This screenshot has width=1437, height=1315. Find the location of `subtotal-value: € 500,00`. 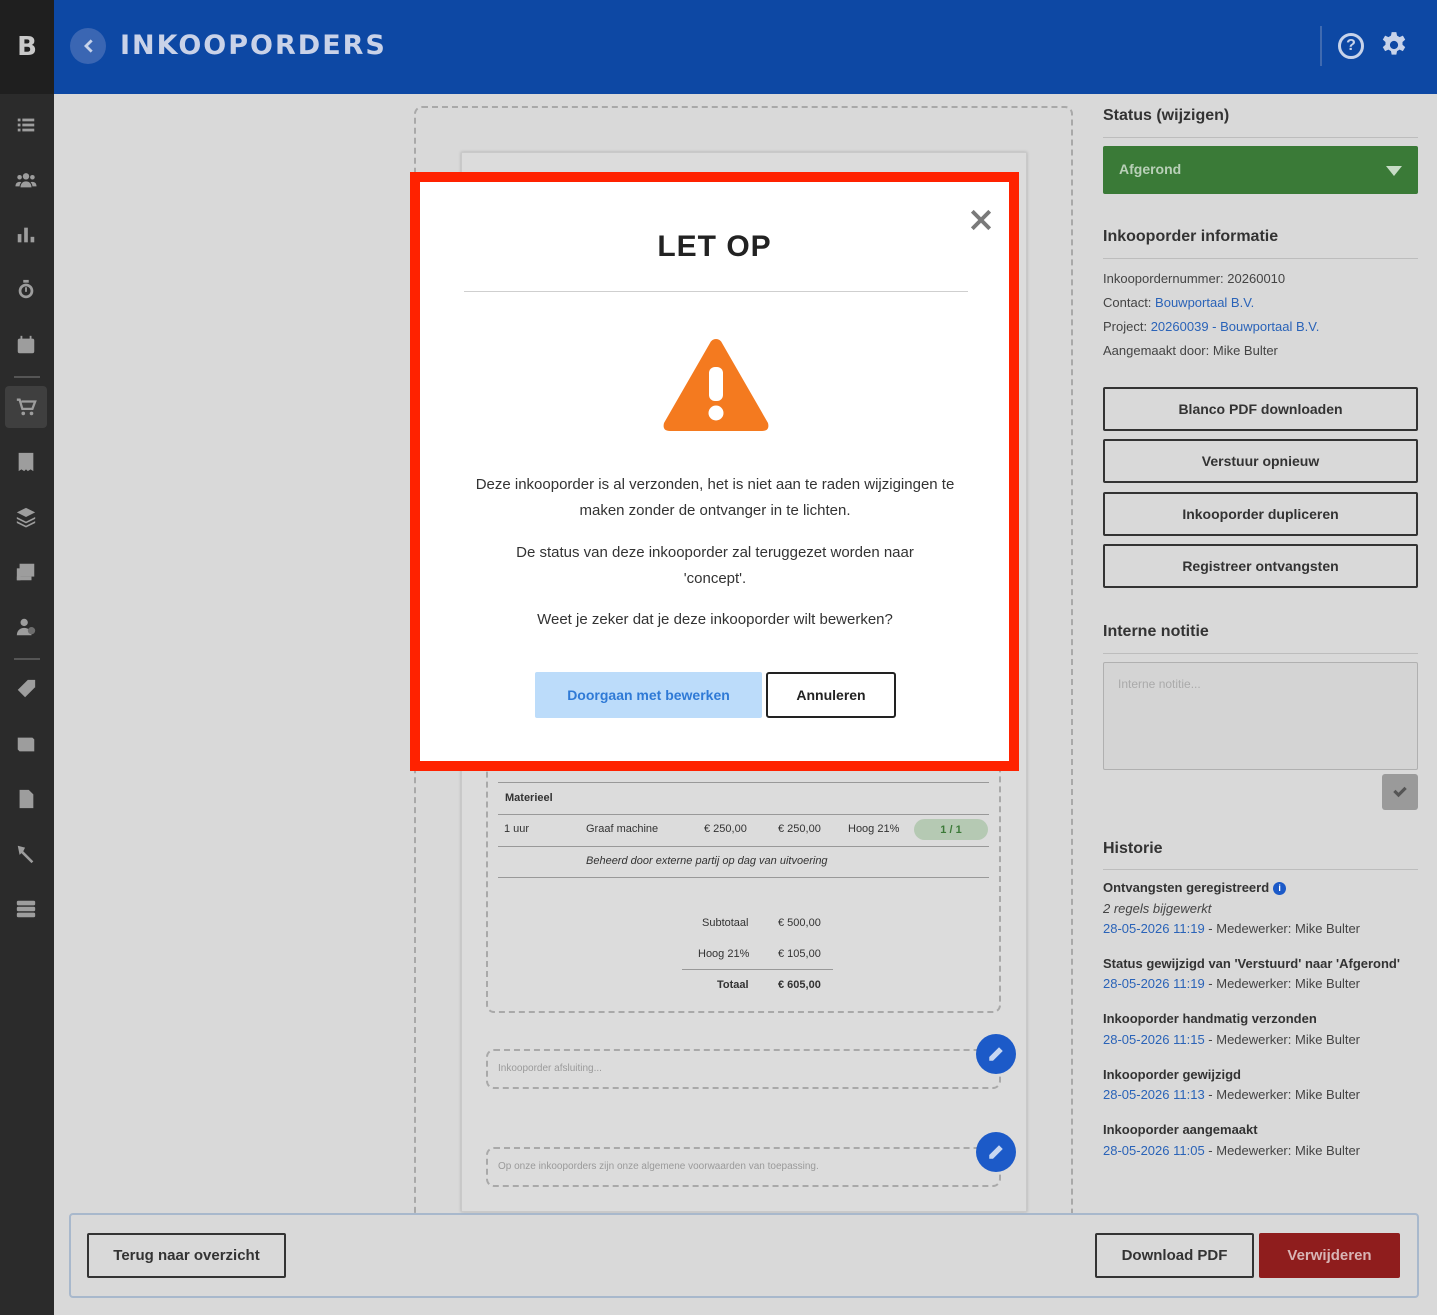

subtotal-value: € 500,00 is located at coordinates (799, 923).